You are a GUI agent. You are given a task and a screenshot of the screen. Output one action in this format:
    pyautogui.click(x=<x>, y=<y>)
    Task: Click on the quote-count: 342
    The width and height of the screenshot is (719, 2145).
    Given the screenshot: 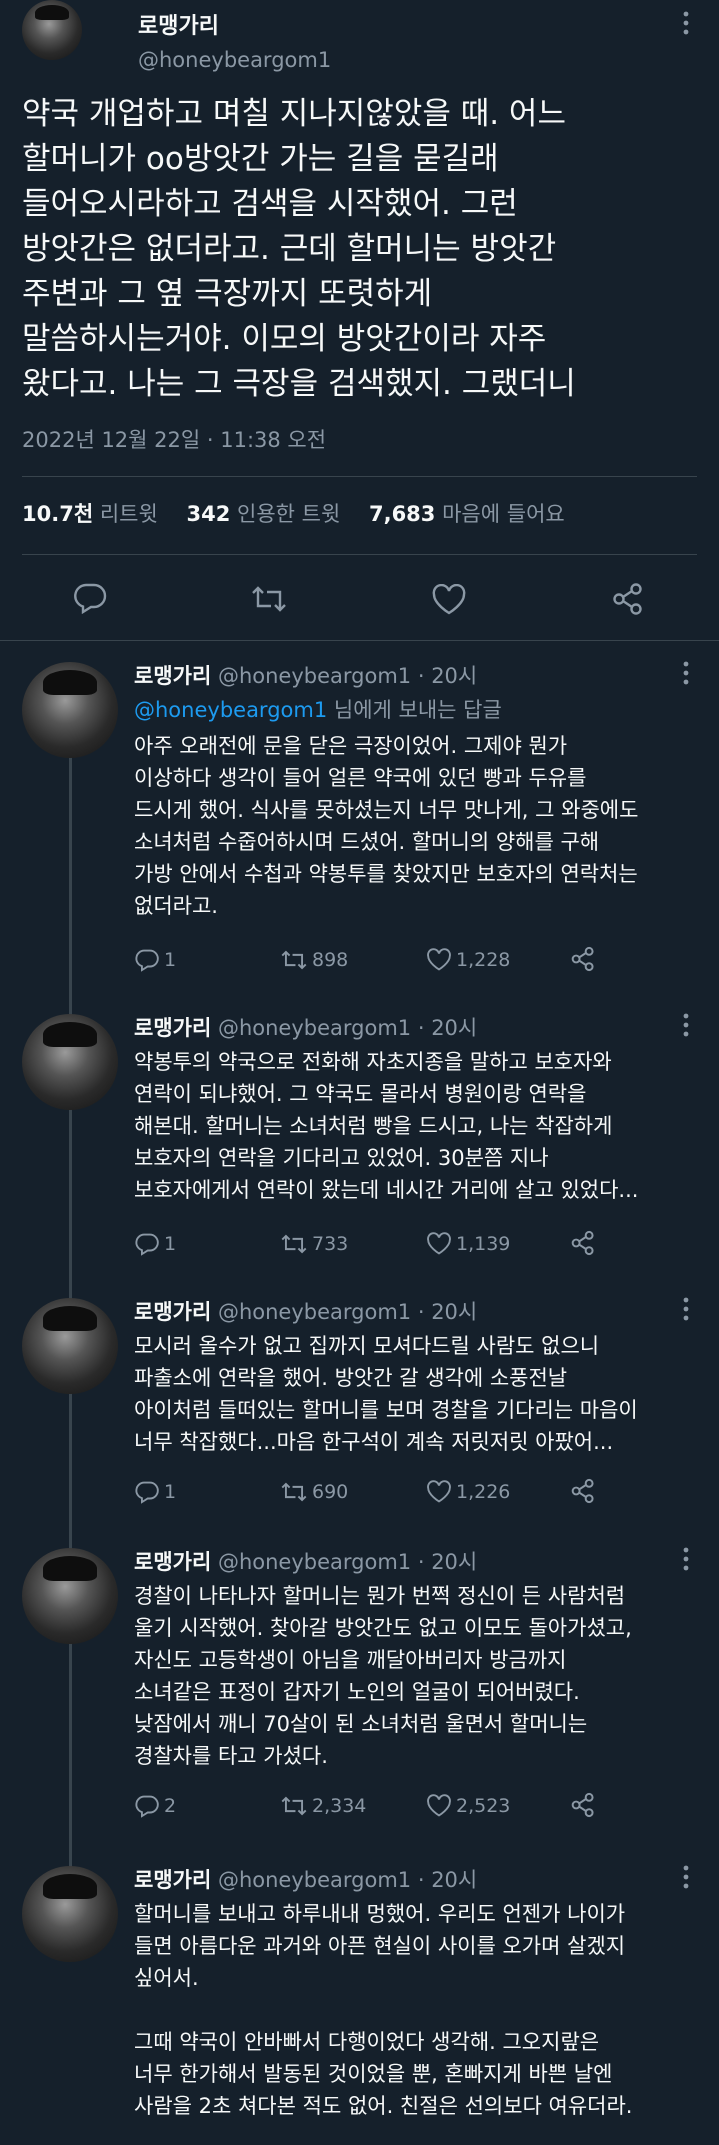 What is the action you would take?
    pyautogui.click(x=208, y=514)
    